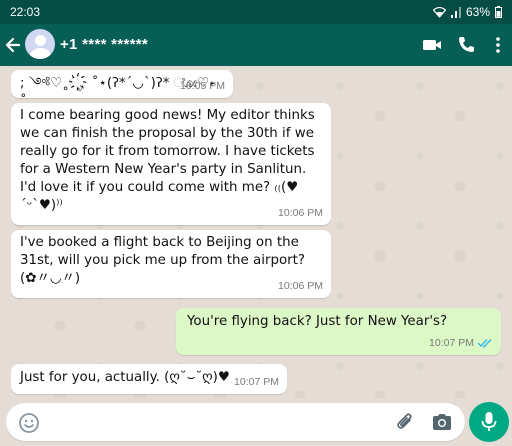 The image size is (512, 446). What do you see at coordinates (442, 422) in the screenshot?
I see `camera-icon` at bounding box center [442, 422].